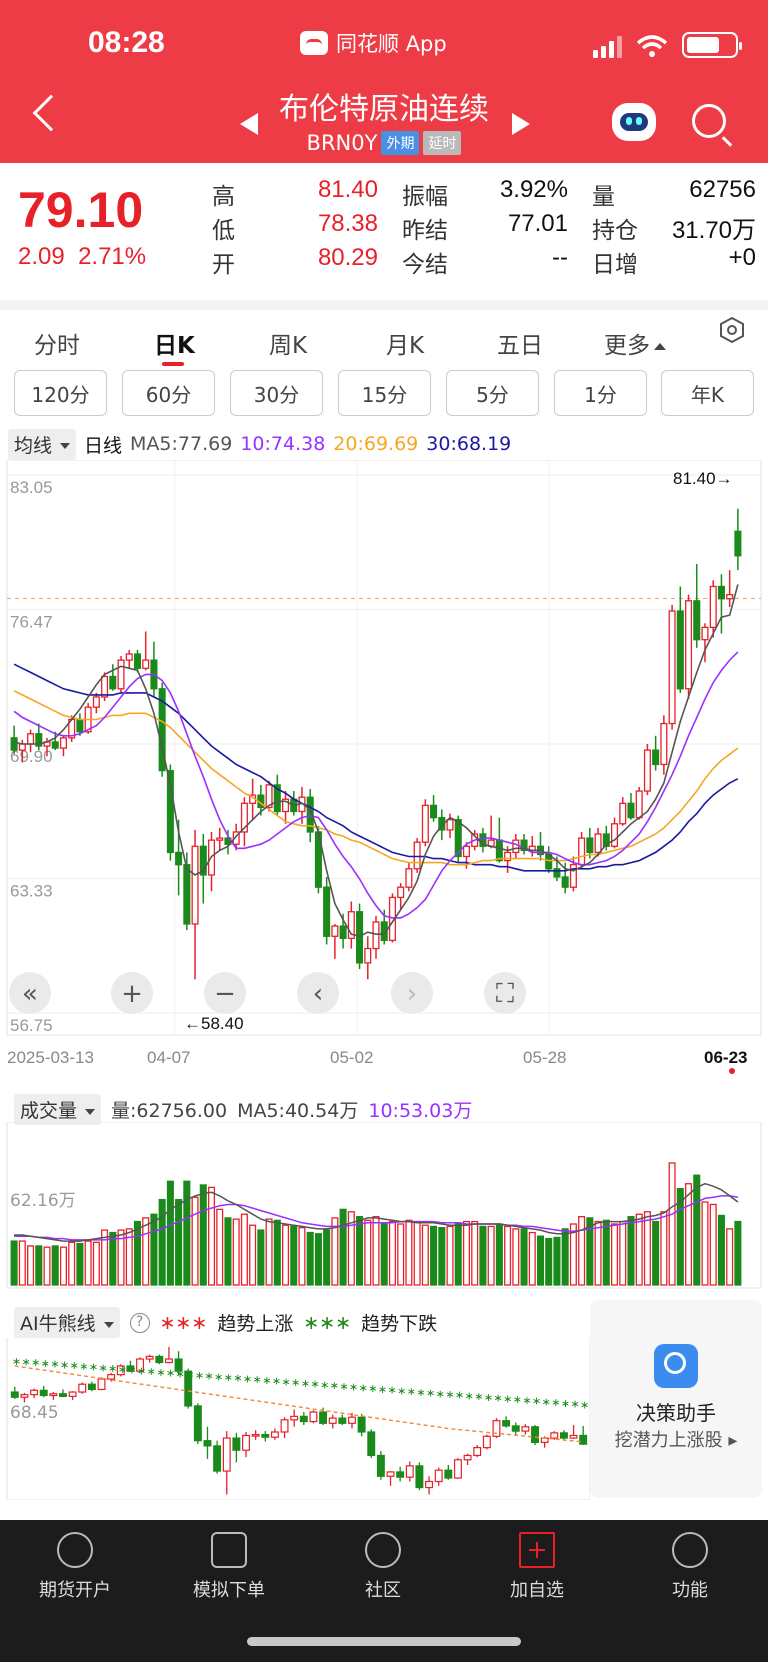  What do you see at coordinates (225, 993) in the screenshot?
I see `zoom-out-icon: −` at bounding box center [225, 993].